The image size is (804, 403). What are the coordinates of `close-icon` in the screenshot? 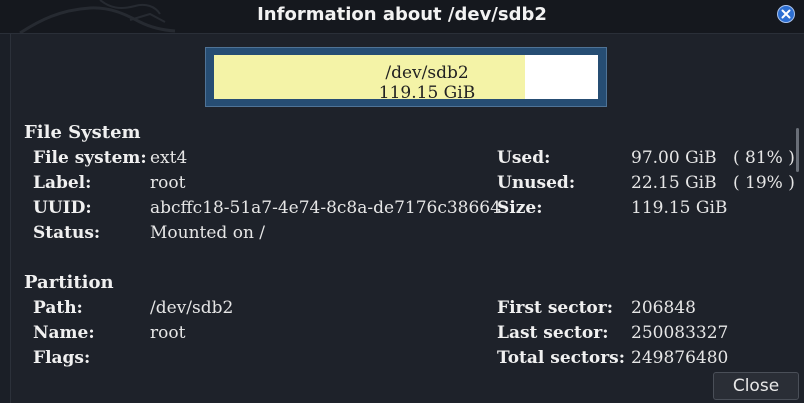 It's located at (786, 14).